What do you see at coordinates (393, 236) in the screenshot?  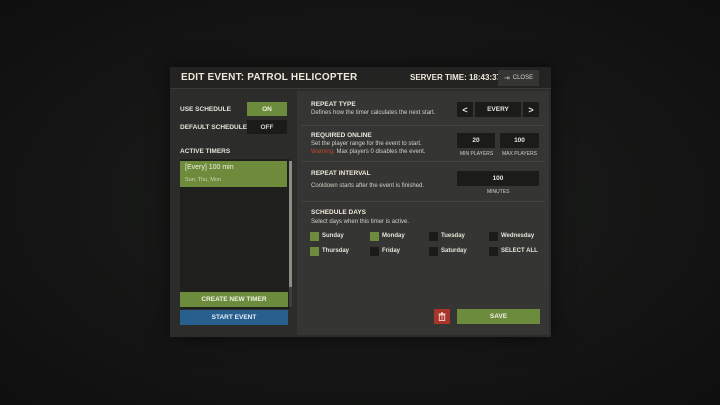 I see `day-label: Monday` at bounding box center [393, 236].